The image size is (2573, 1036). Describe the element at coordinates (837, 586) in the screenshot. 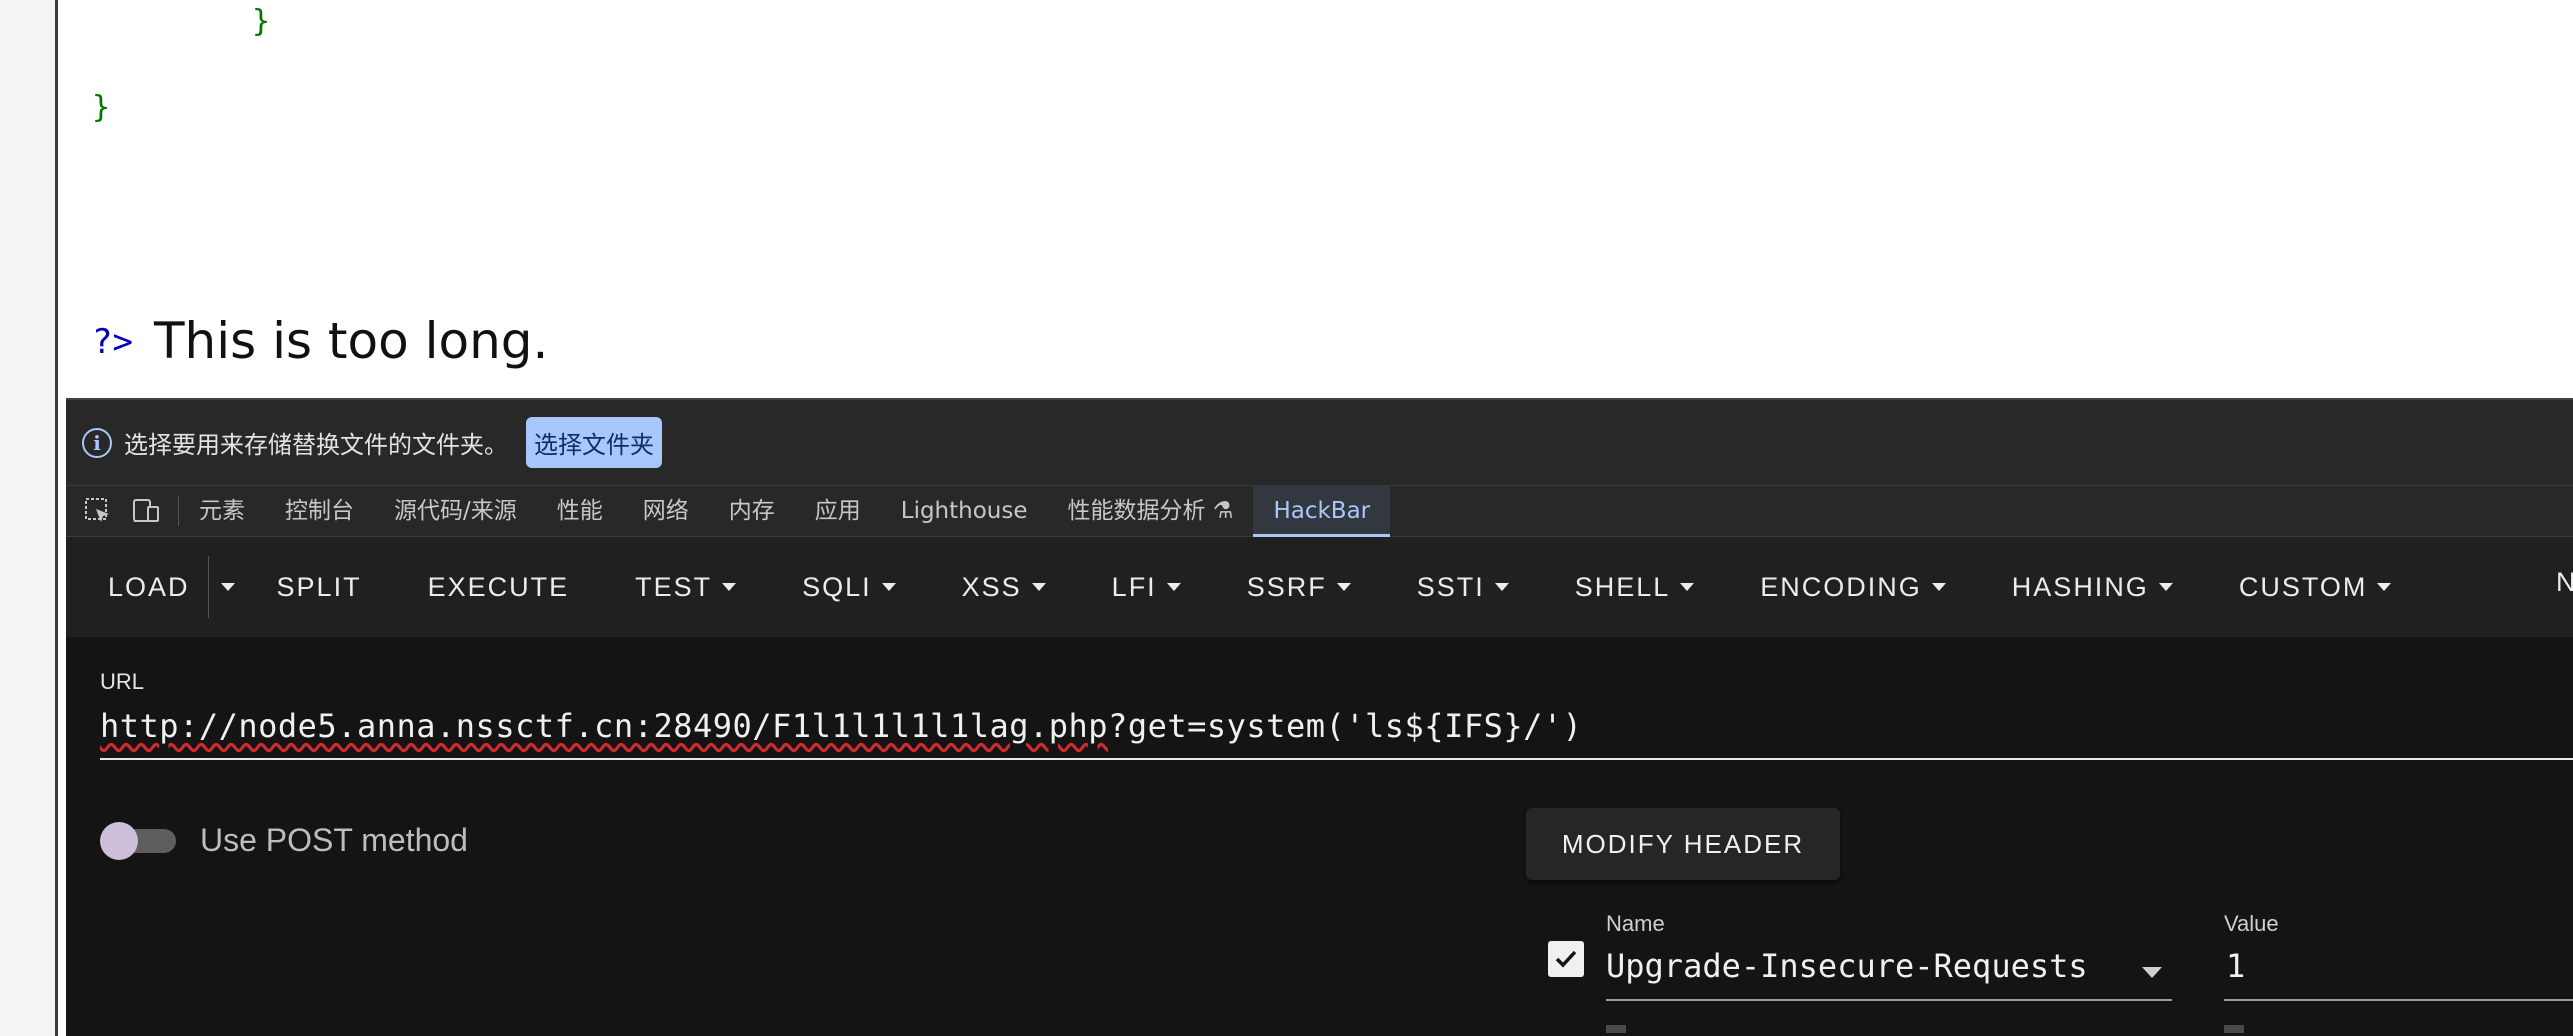

I see `sqli-label: SQLI` at that location.